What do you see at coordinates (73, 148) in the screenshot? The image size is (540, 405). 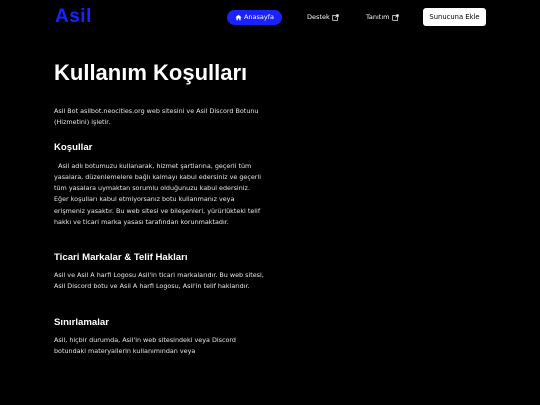 I see `section-heading-conditions: Koşullar` at bounding box center [73, 148].